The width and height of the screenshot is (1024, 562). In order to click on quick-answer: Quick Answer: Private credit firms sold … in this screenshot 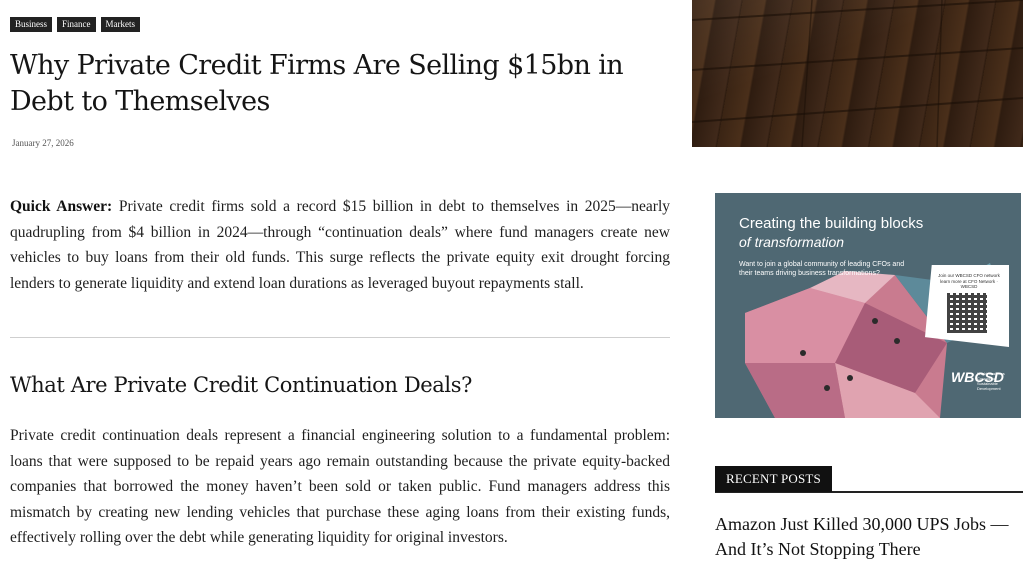, I will do `click(340, 245)`.